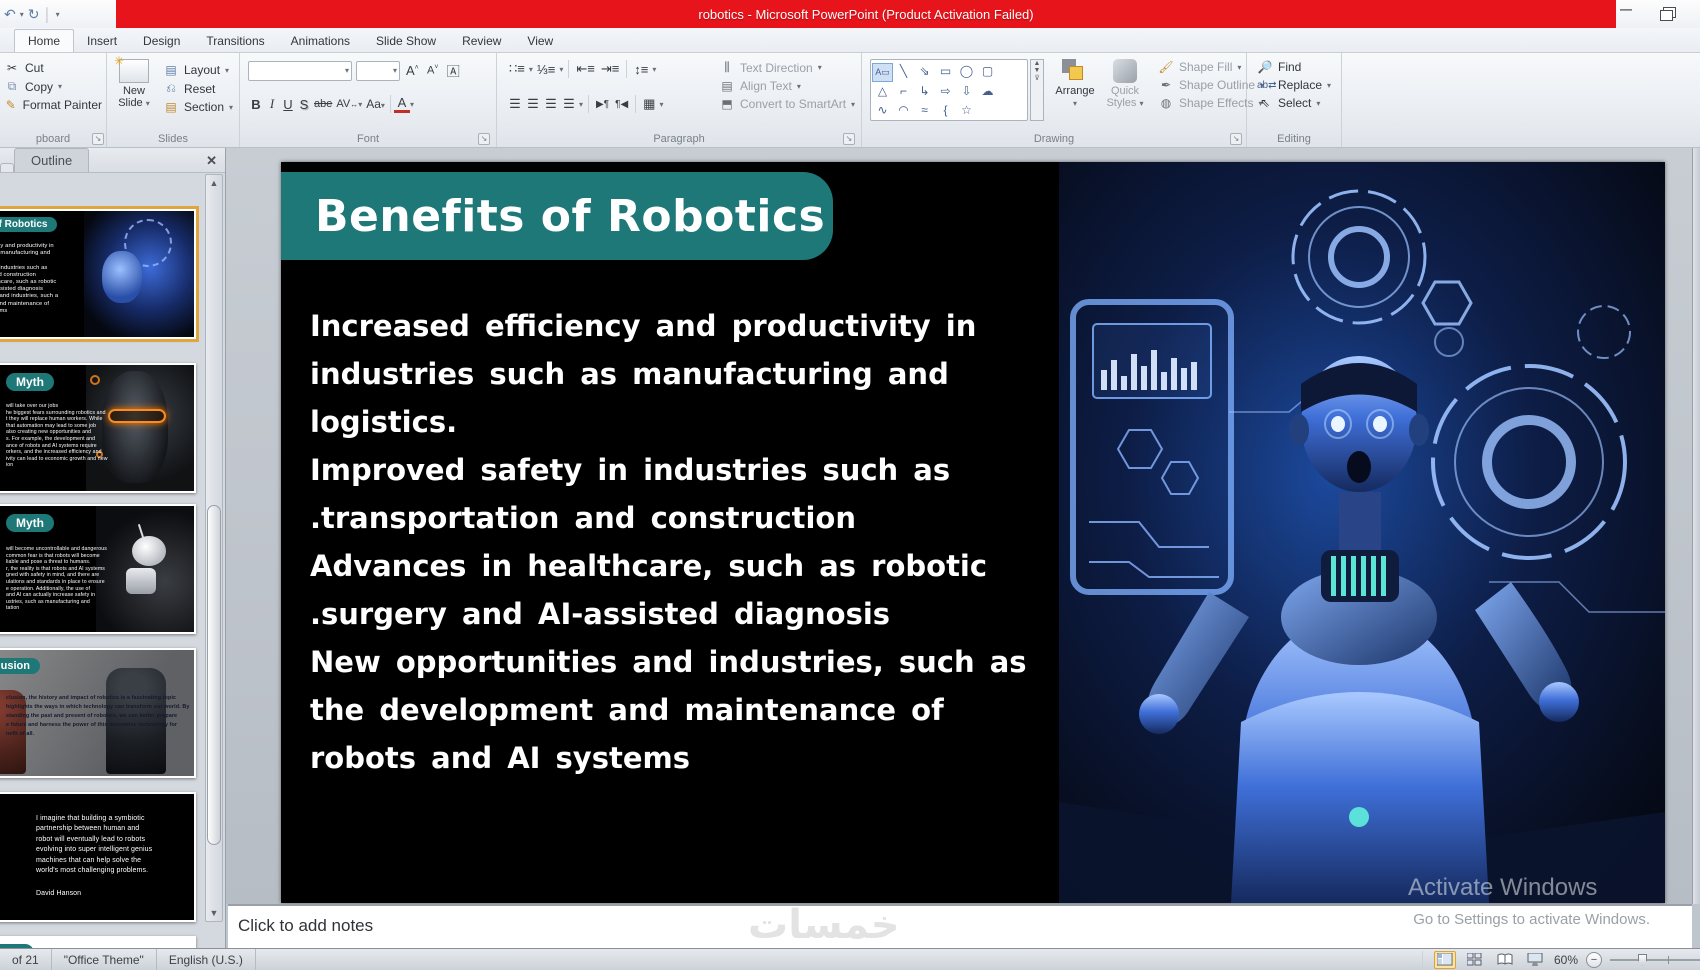 This screenshot has height=970, width=1700. What do you see at coordinates (7, 167) in the screenshot?
I see `tab-slides-partial` at bounding box center [7, 167].